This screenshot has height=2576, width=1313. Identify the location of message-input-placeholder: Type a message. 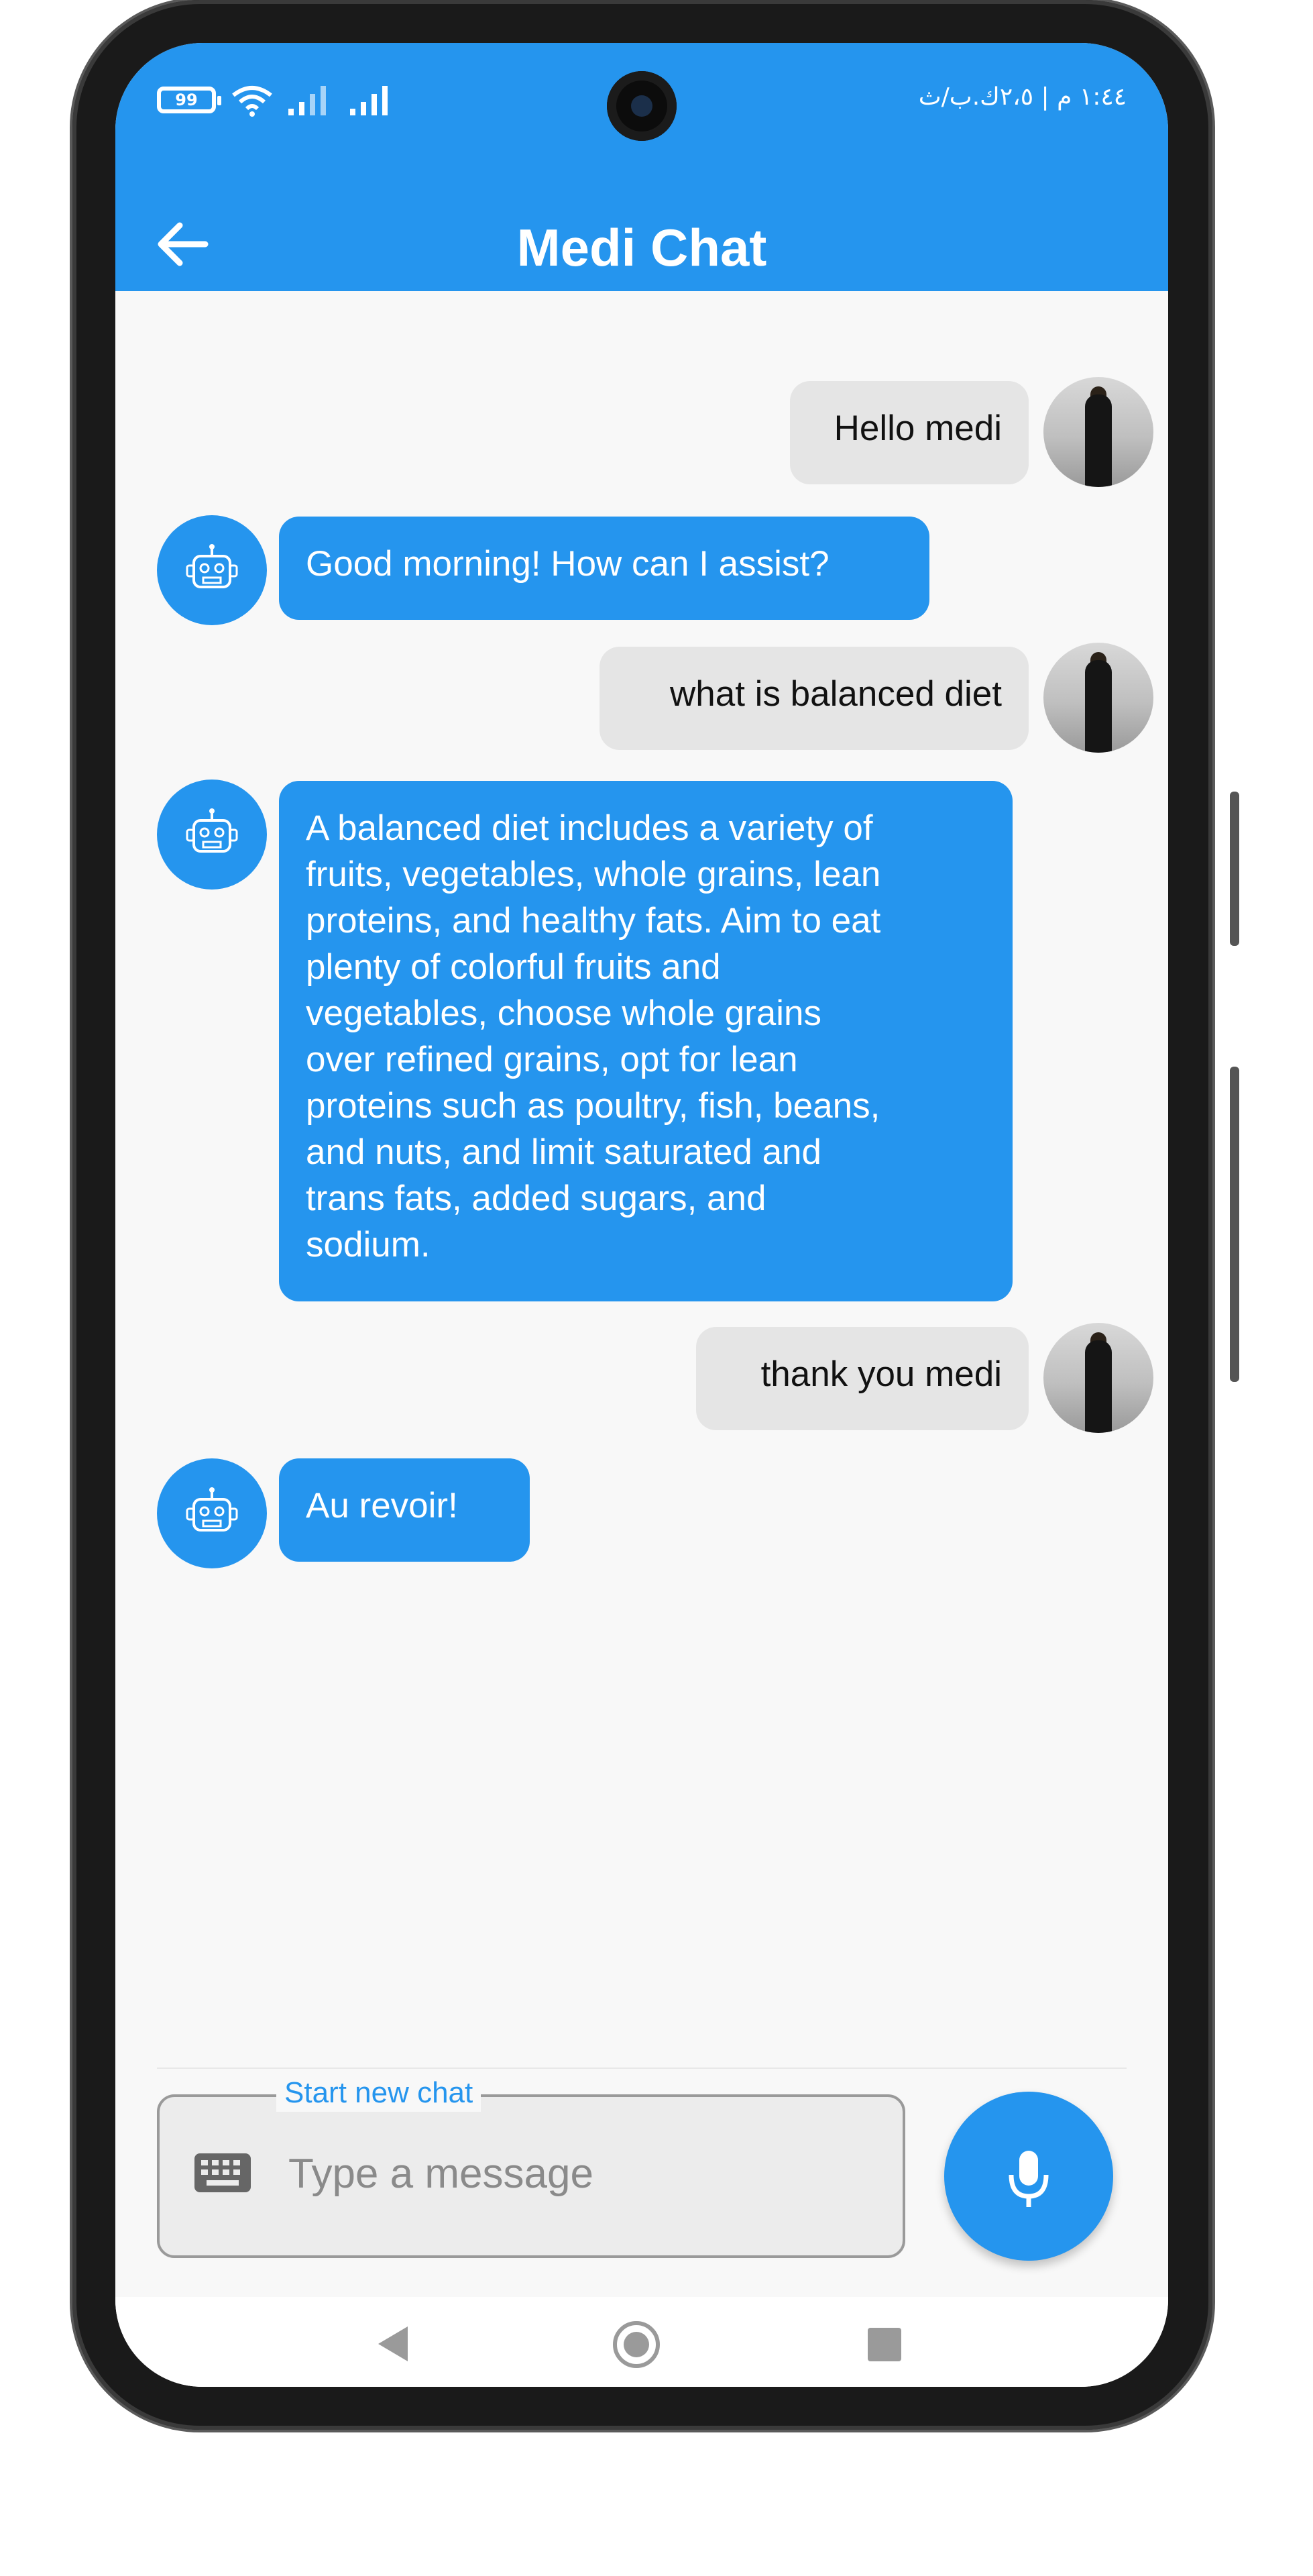
(440, 2174).